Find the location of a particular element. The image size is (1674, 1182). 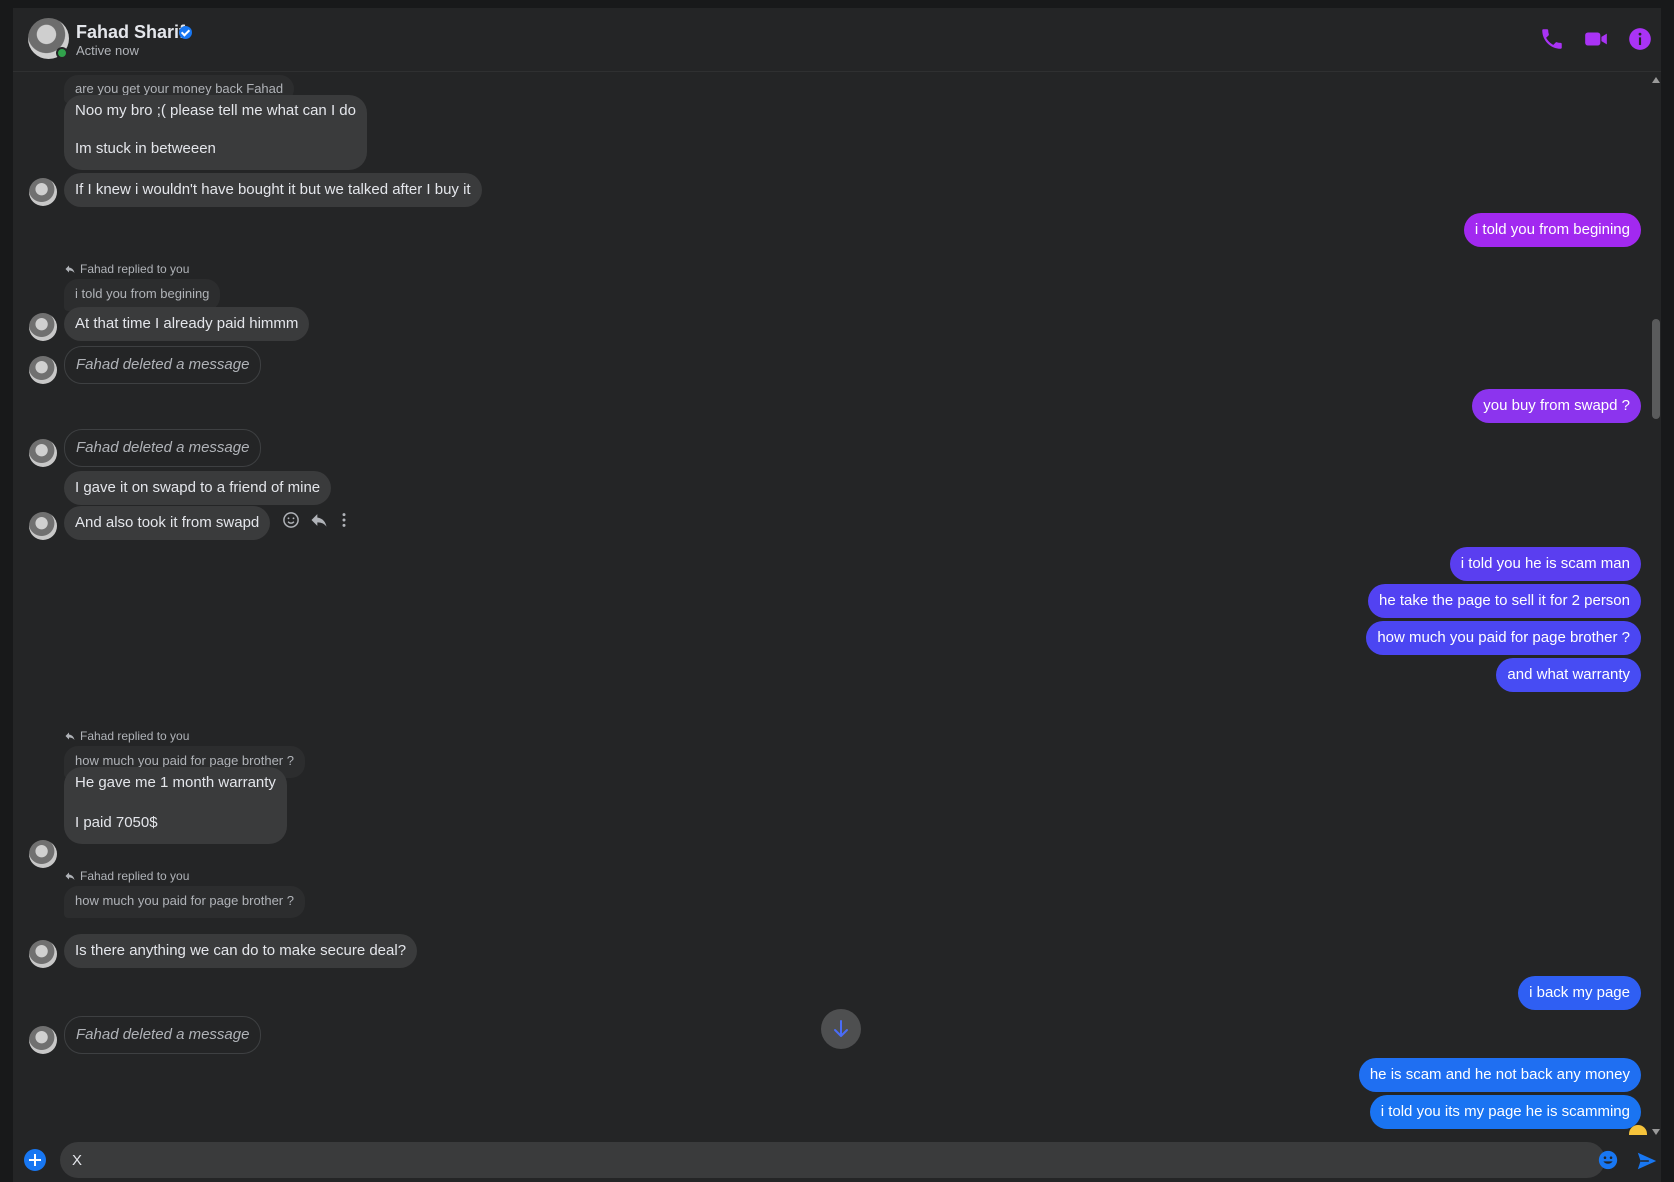

contact-status: Active now is located at coordinates (107, 50).